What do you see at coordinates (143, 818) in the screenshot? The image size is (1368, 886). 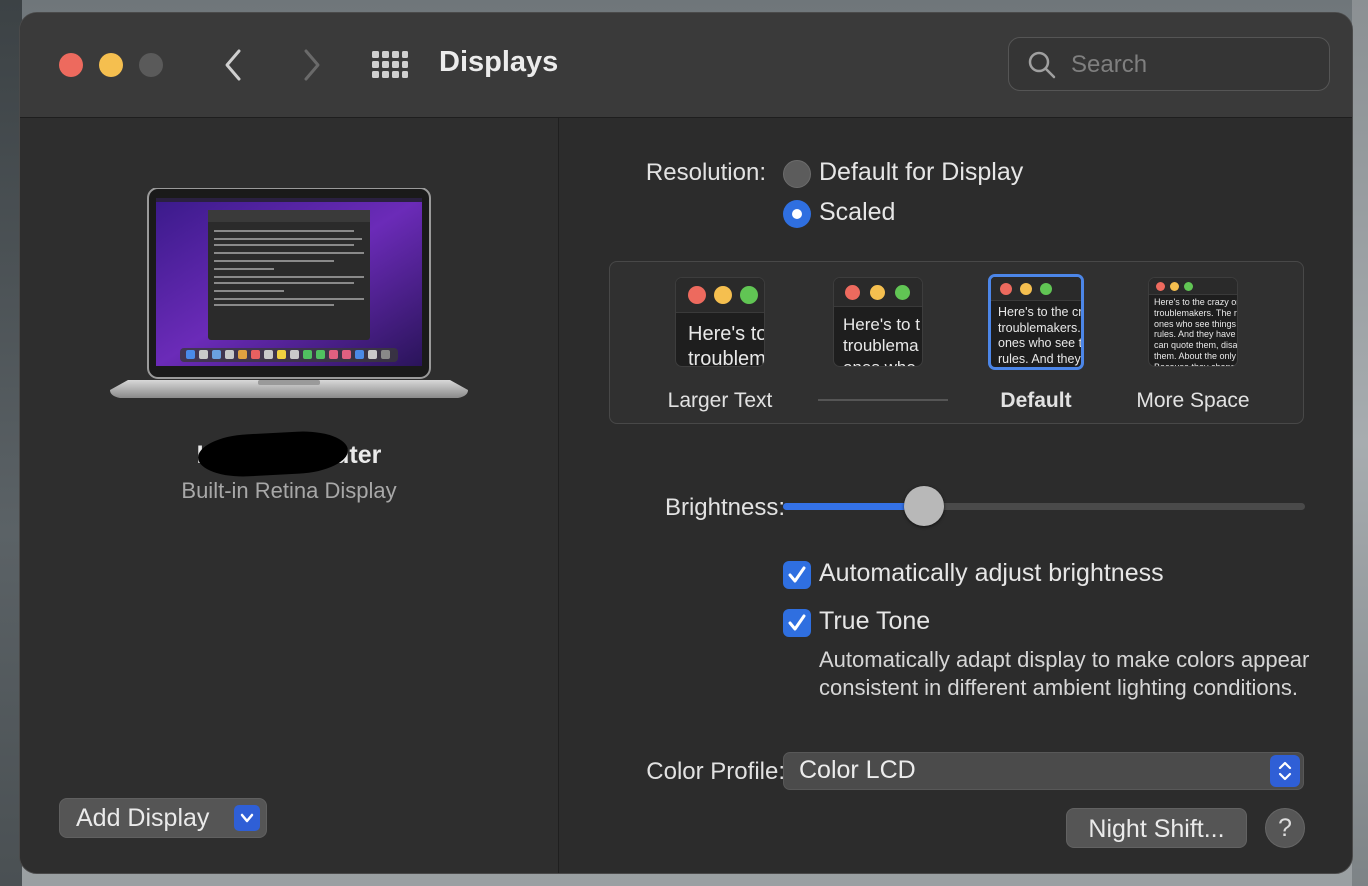 I see `add-display-label: Add Display` at bounding box center [143, 818].